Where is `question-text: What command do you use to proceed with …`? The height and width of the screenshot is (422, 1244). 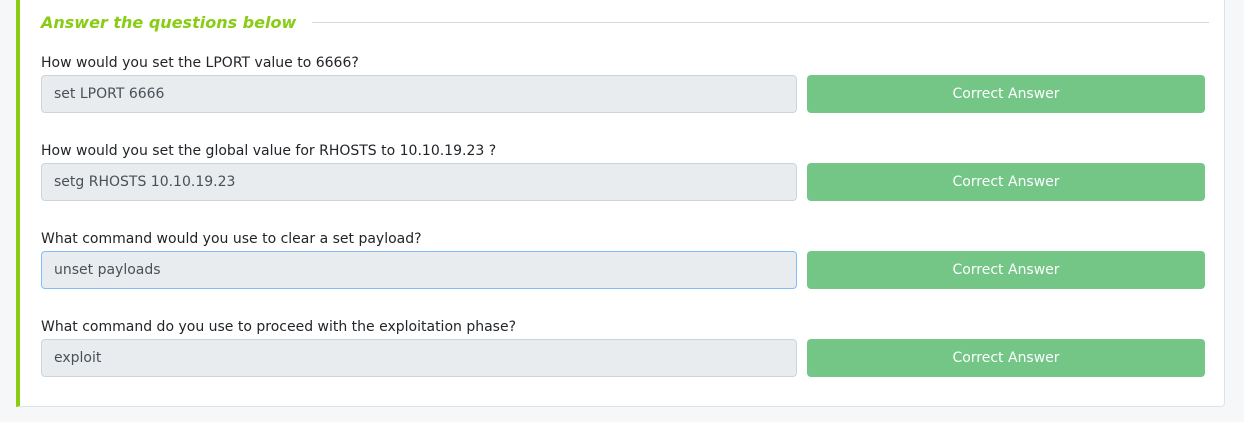
question-text: What command do you use to proceed with … is located at coordinates (279, 327).